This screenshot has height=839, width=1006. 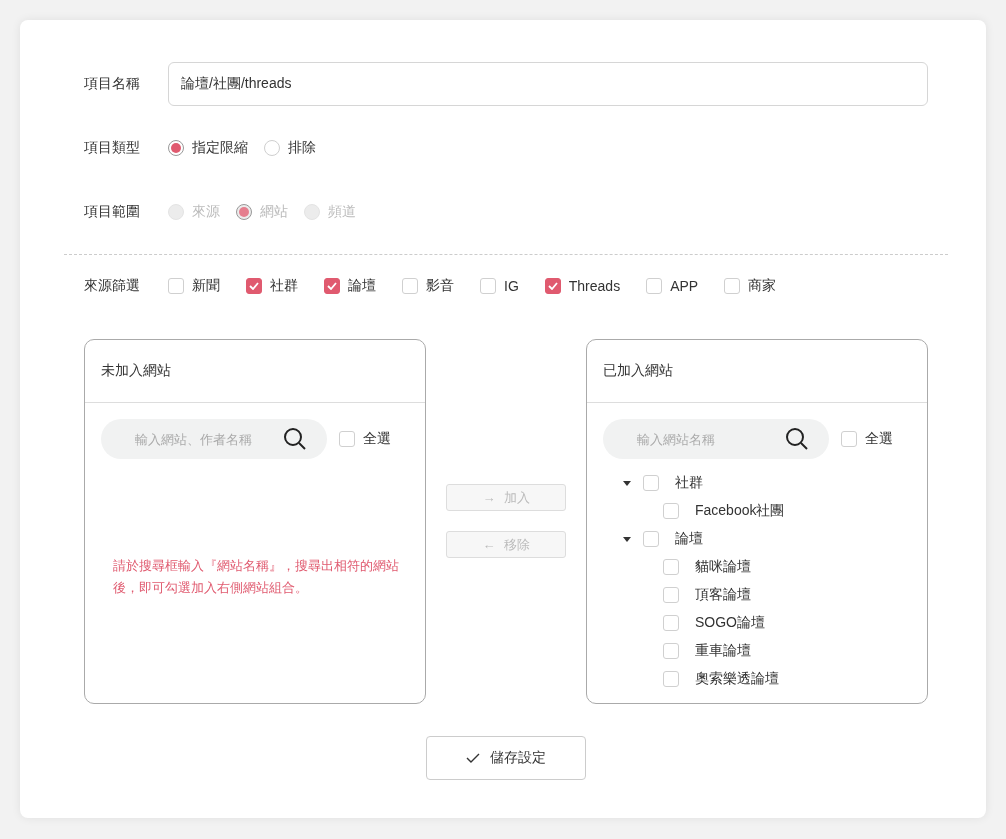 I want to click on search-field: 輸入網站、作者名稱, so click(x=214, y=439).